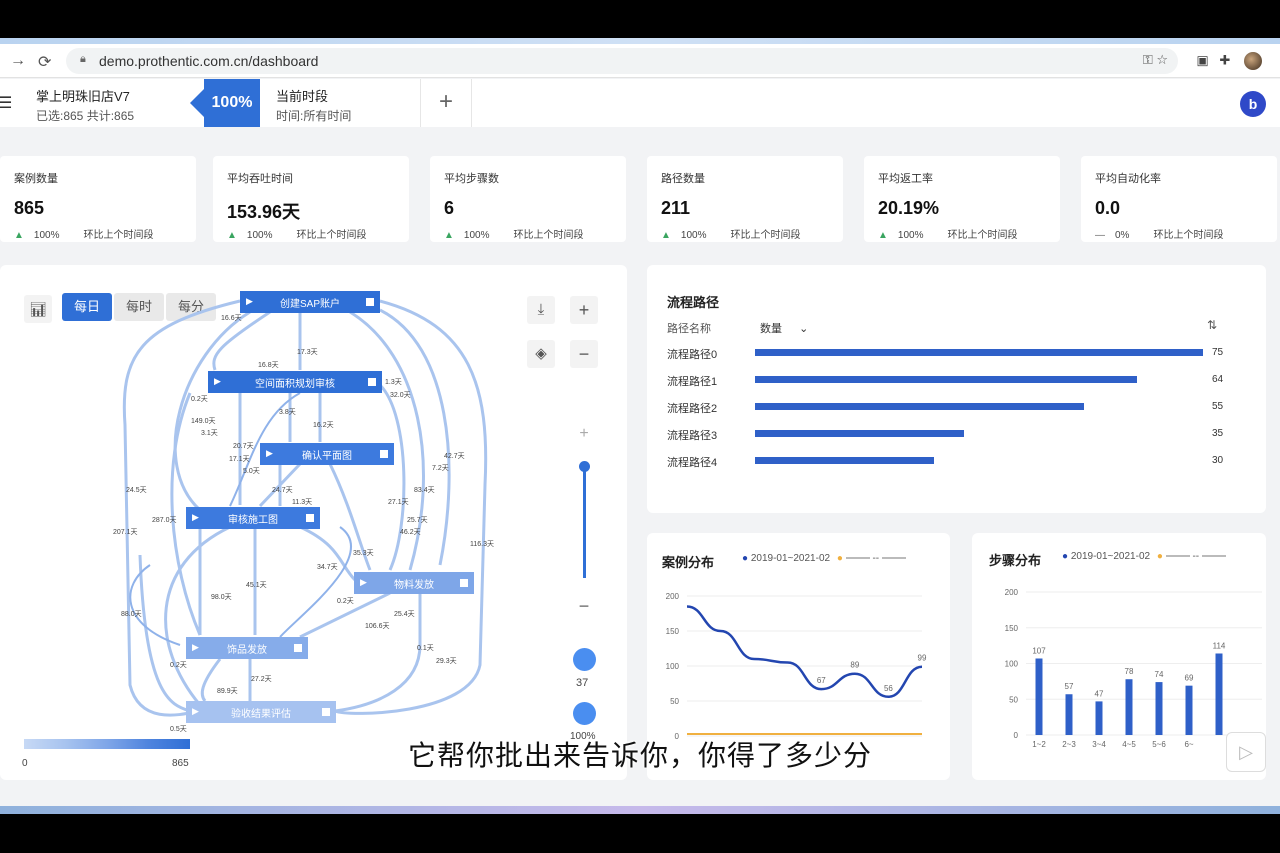 This screenshot has height=853, width=1280. Describe the element at coordinates (1069, 686) in the screenshot. I see `bar-value-label: 57` at that location.